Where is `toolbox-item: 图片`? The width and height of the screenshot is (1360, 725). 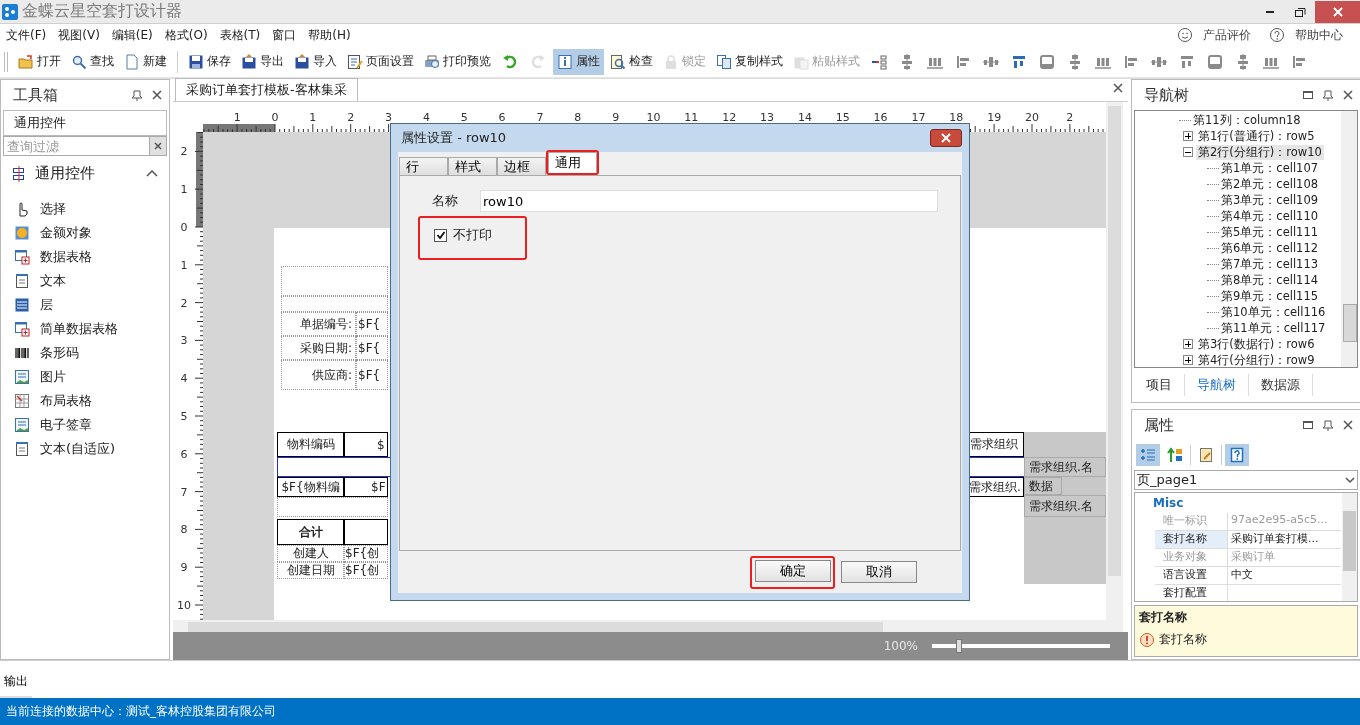
toolbox-item: 图片 is located at coordinates (53, 377).